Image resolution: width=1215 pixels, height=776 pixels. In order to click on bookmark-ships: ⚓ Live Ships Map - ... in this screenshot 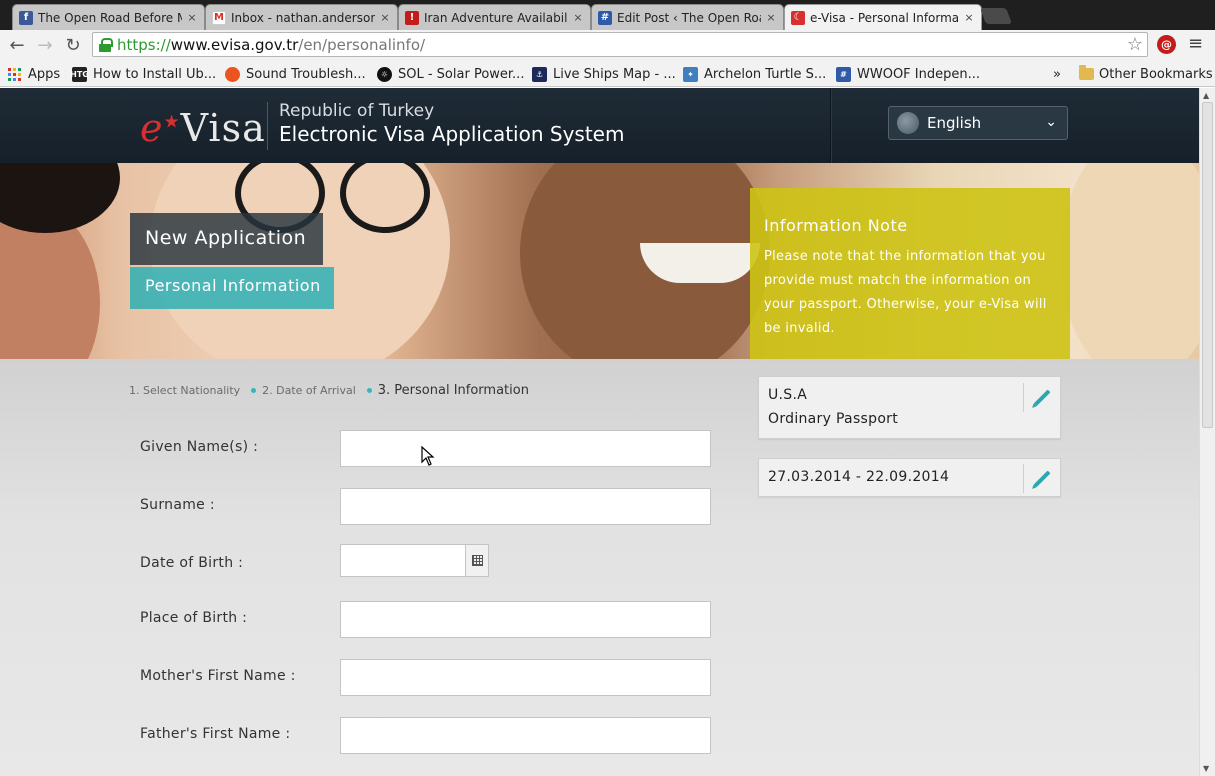, I will do `click(604, 74)`.